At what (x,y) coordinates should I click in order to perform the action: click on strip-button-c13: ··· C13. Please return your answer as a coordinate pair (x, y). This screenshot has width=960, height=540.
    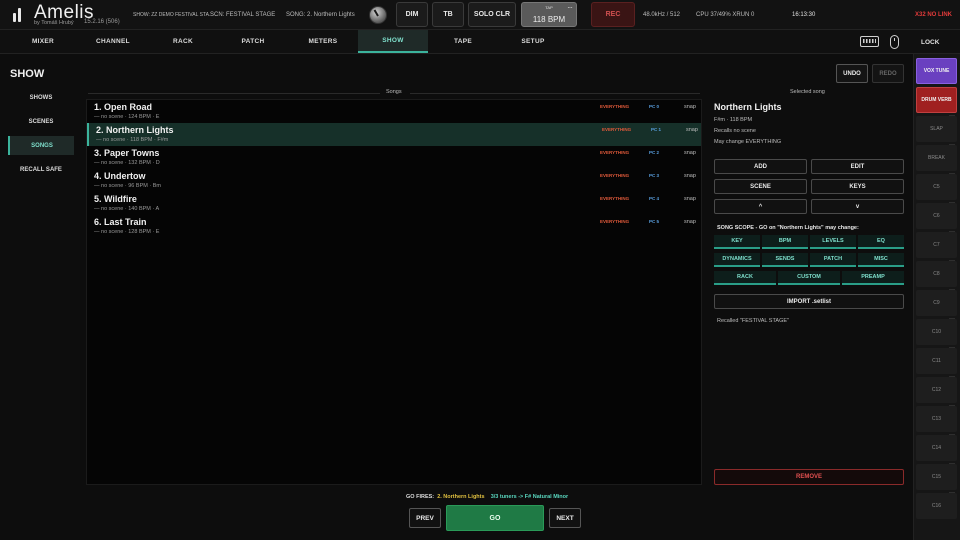
    Looking at the image, I should click on (936, 417).